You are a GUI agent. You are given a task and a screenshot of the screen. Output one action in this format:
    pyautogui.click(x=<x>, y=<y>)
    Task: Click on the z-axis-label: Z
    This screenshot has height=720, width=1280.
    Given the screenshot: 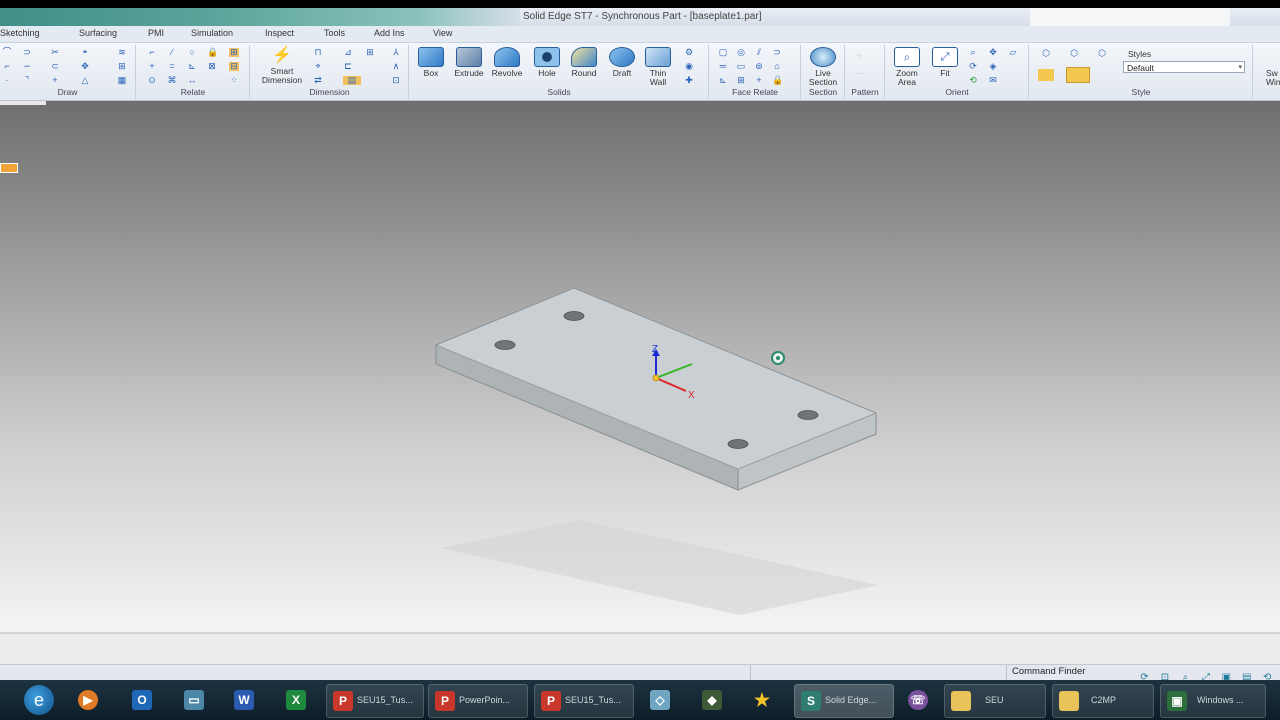 What is the action you would take?
    pyautogui.click(x=655, y=349)
    